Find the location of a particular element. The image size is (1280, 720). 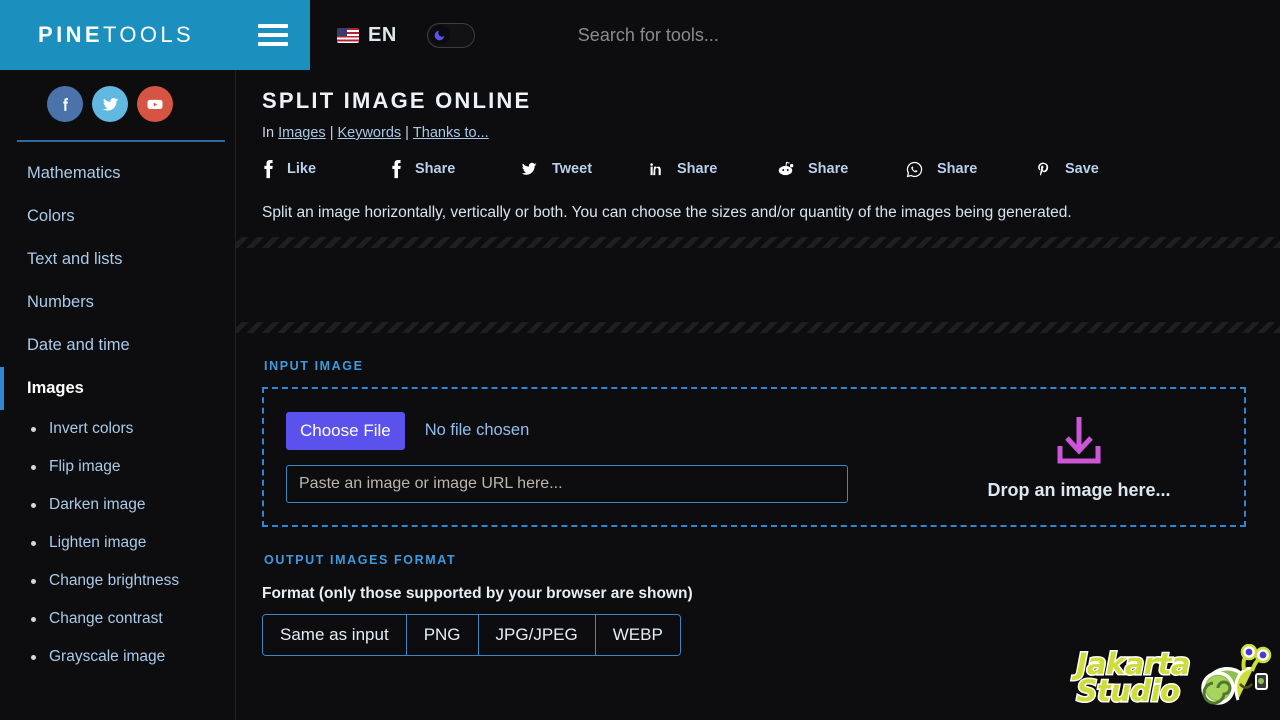

sidebar-subitem-label: Flip image is located at coordinates (85, 466).